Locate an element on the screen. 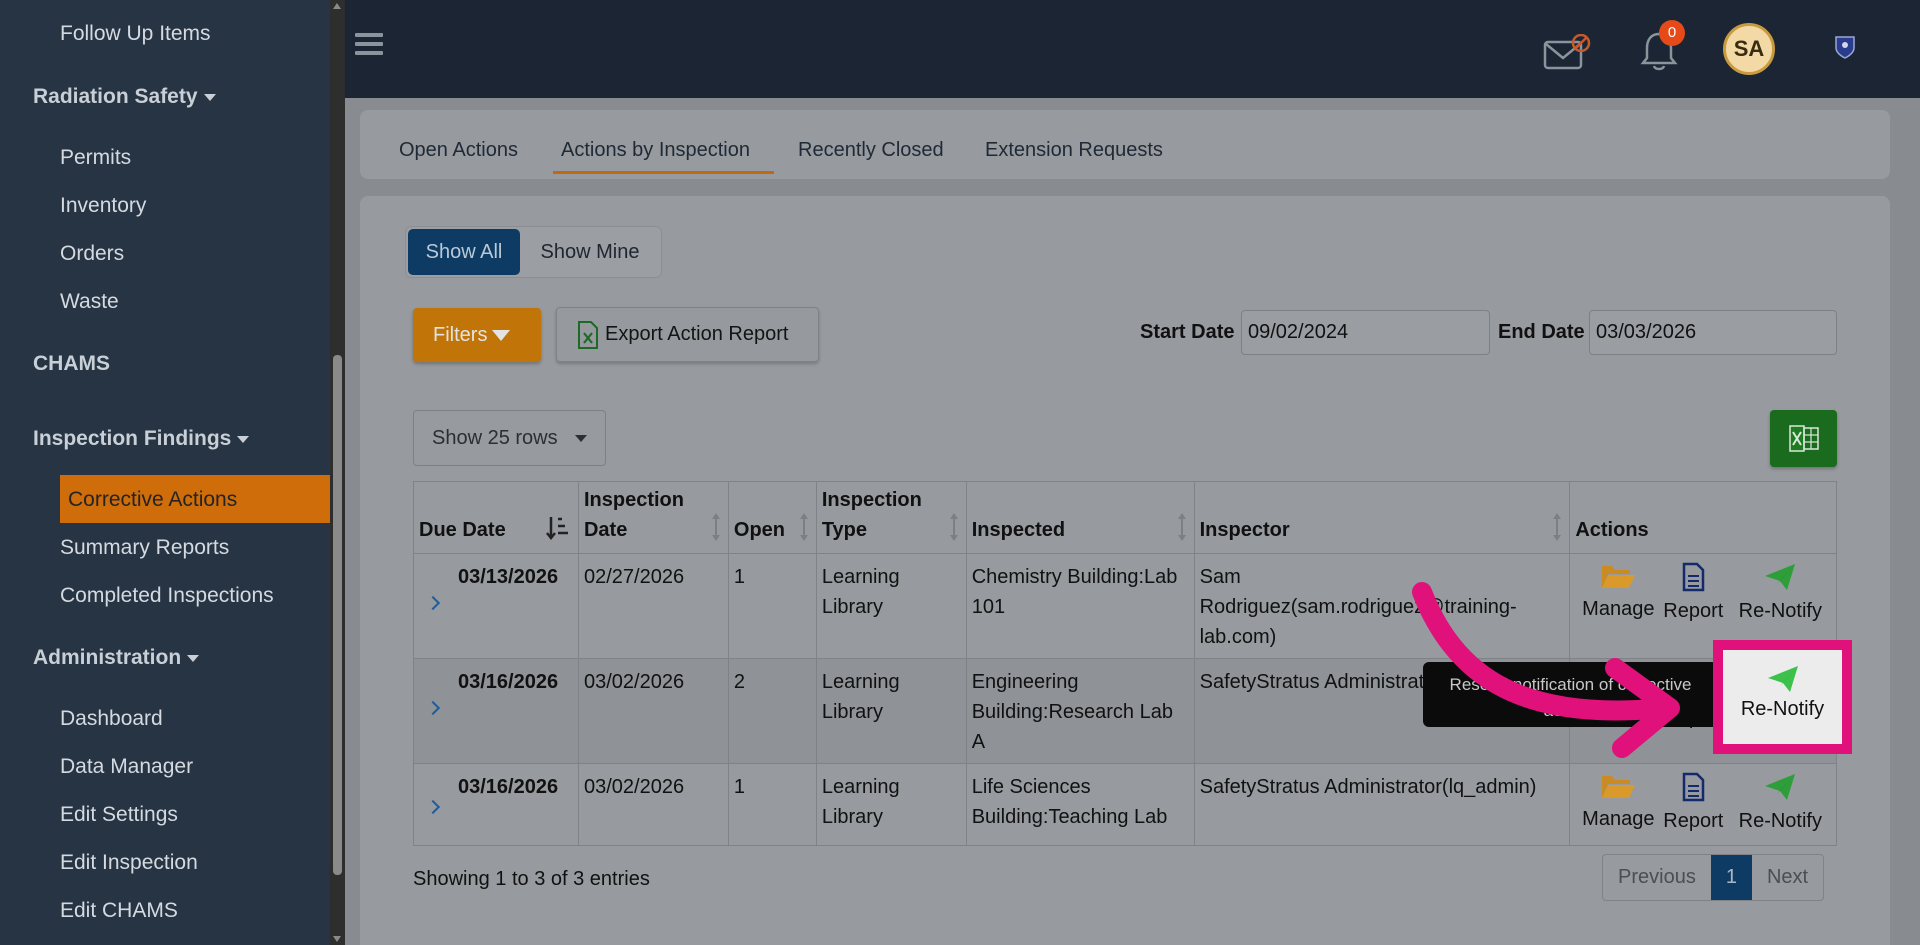 This screenshot has width=1920, height=945. report-document-icon is located at coordinates (1694, 787).